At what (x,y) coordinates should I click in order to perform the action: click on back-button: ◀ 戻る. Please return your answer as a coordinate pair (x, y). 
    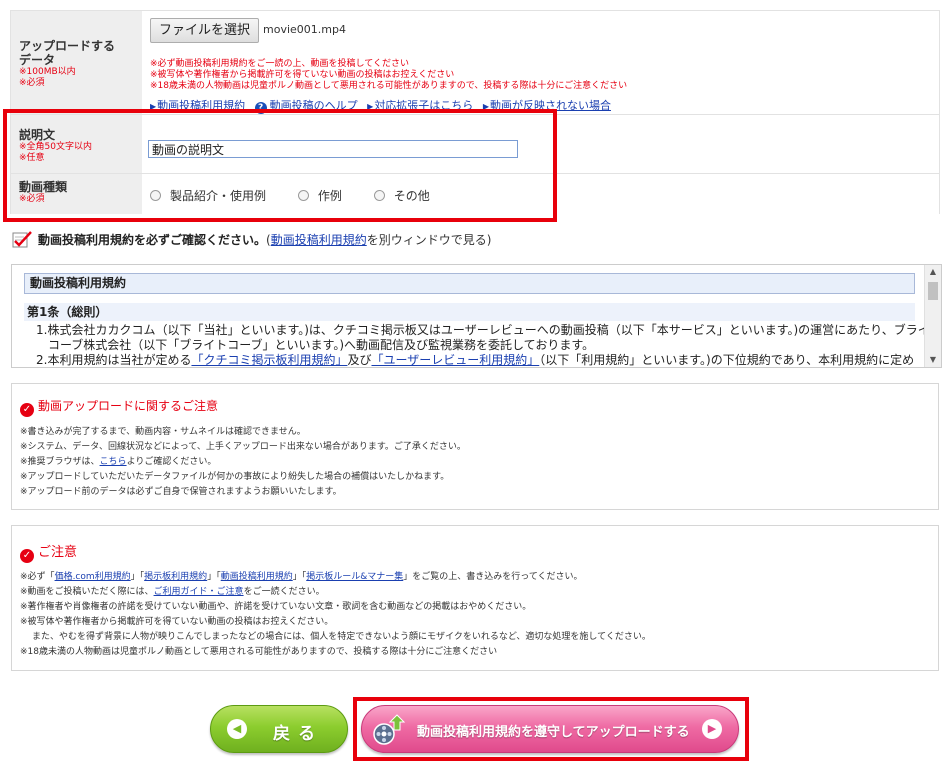
    Looking at the image, I should click on (279, 729).